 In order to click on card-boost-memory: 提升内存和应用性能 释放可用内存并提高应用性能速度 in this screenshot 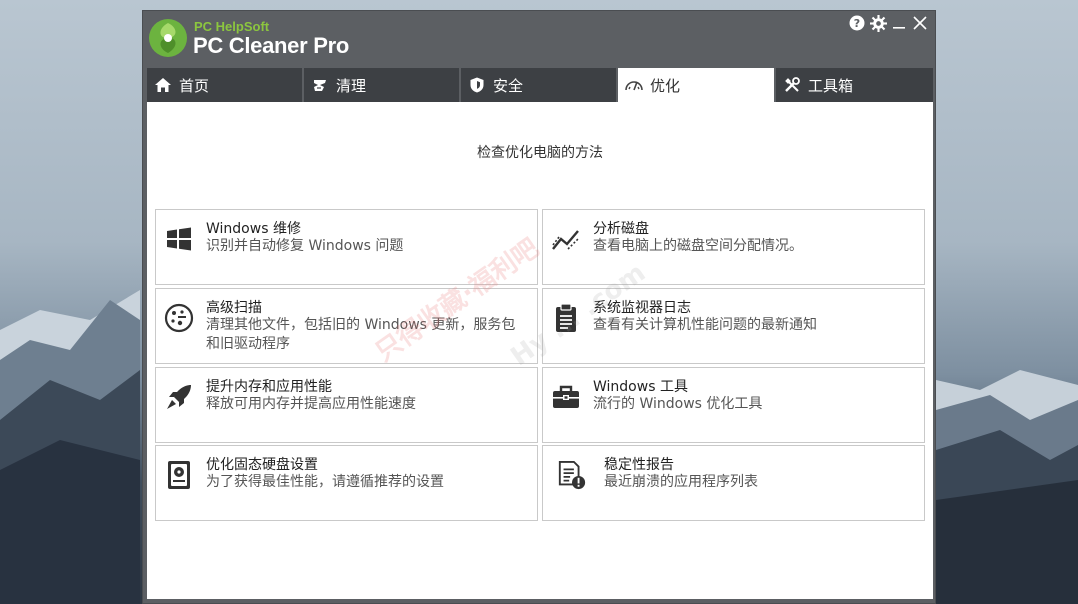, I will do `click(346, 405)`.